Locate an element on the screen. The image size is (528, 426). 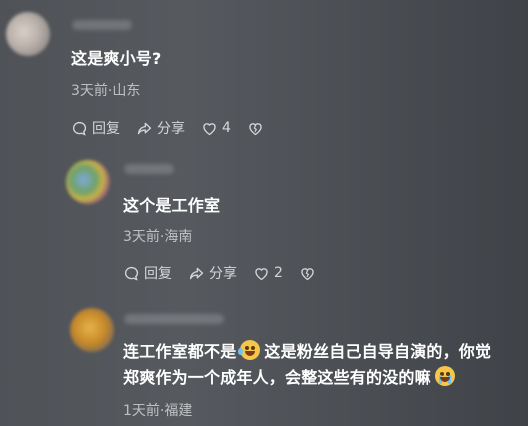
like-button: 2 is located at coordinates (268, 273).